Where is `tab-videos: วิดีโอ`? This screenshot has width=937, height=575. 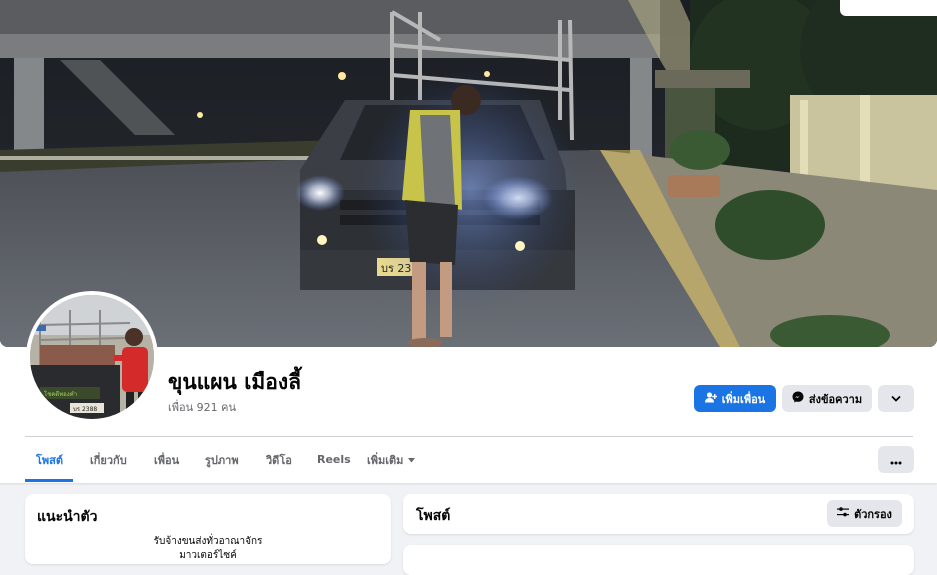
tab-videos: วิดีโอ is located at coordinates (279, 459).